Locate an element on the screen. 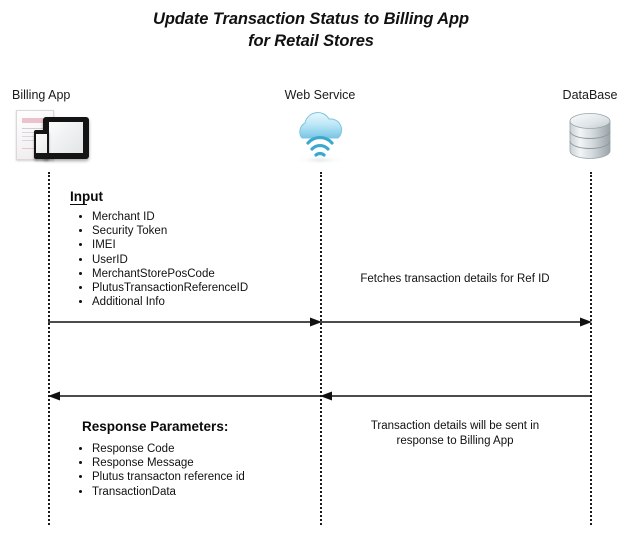 The width and height of the screenshot is (622, 535). cloud-wifi-icon is located at coordinates (320, 137).